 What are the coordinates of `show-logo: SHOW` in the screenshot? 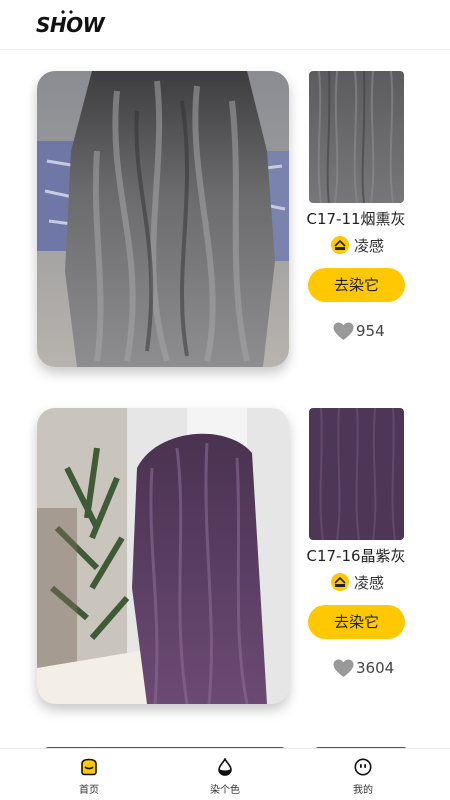 It's located at (70, 24).